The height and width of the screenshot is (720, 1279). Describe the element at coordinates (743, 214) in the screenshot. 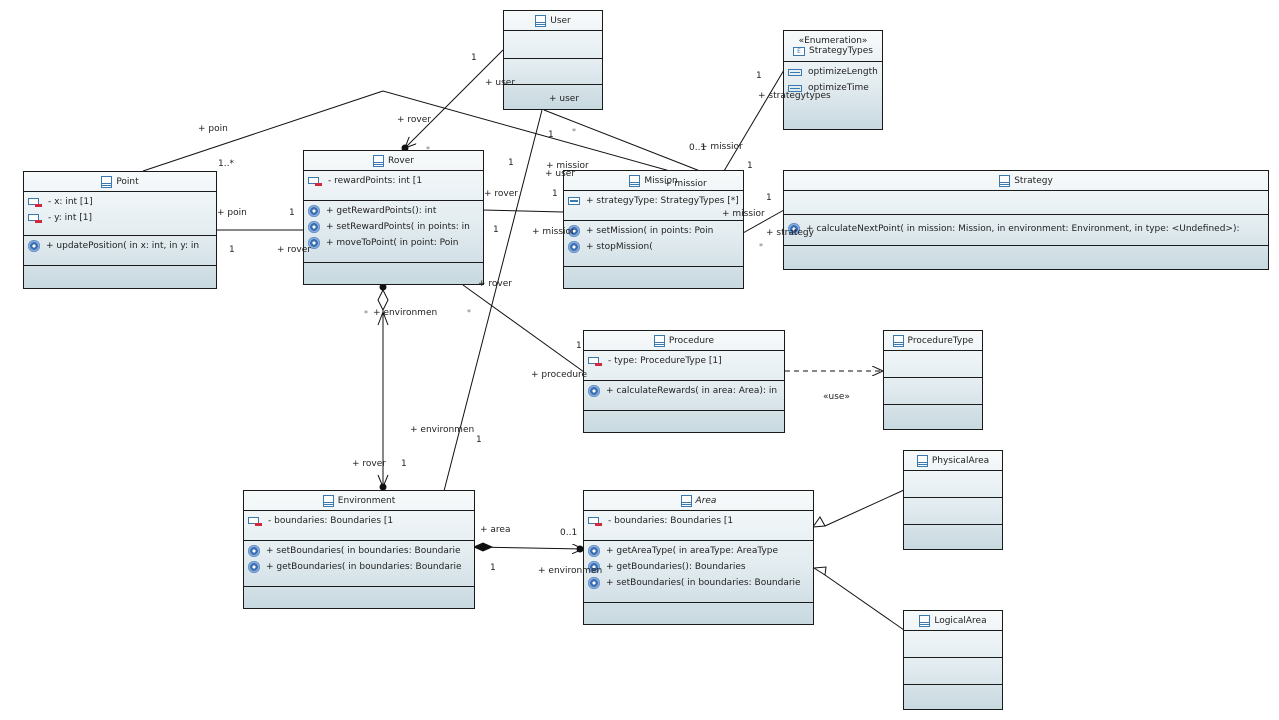

I see `role-label: + missior` at that location.